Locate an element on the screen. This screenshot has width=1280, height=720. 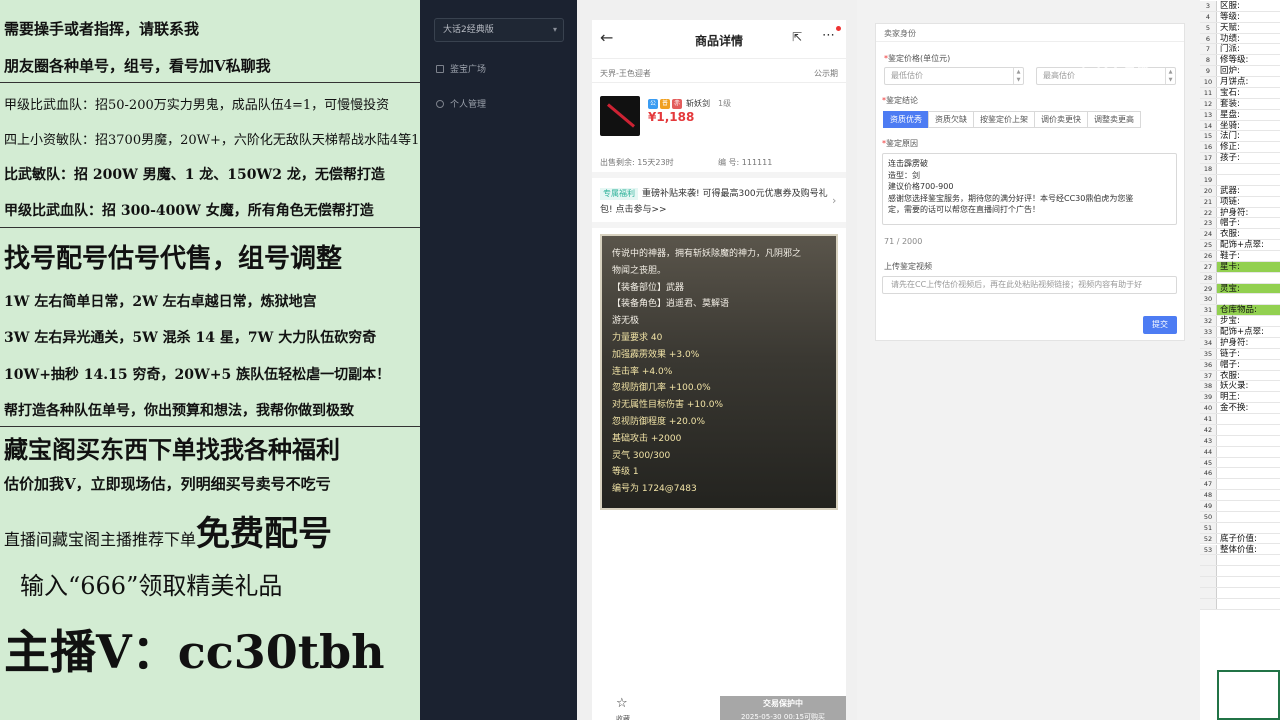
cell-text: 鞋子: is located at coordinates (1230, 256).